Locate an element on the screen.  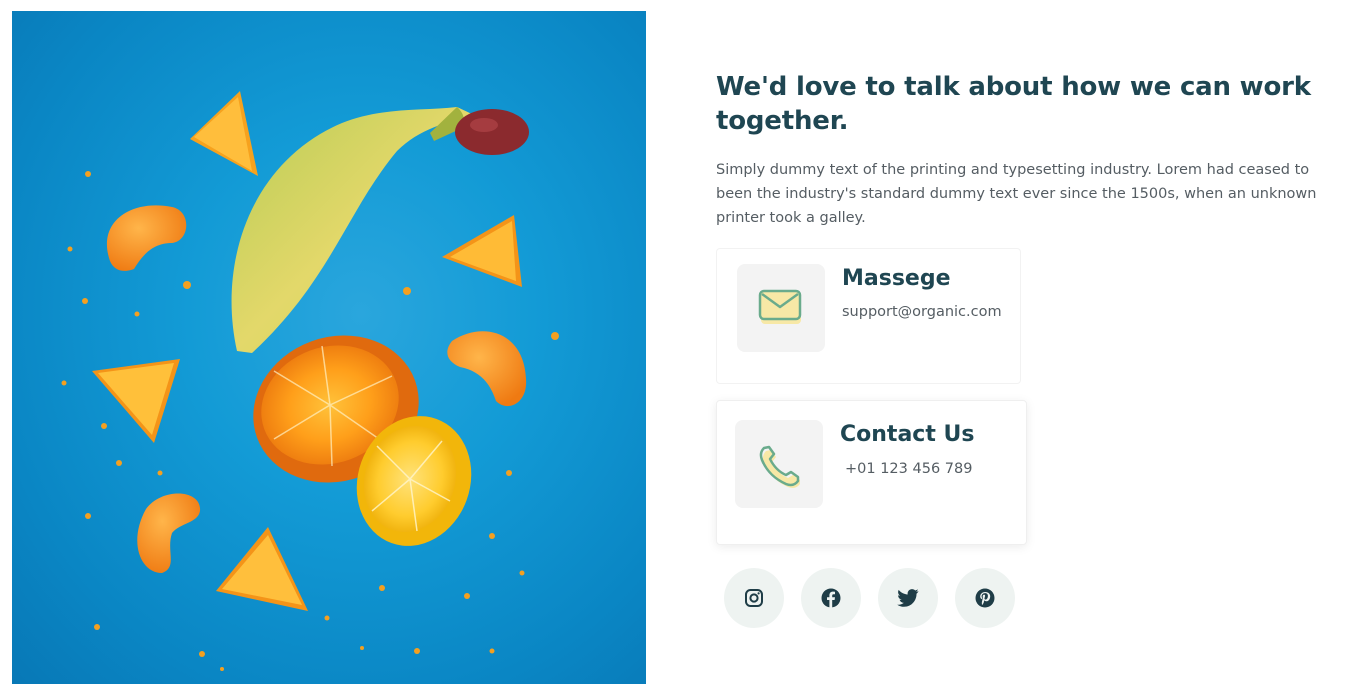
contact-card-title: Contact Us is located at coordinates (907, 434).